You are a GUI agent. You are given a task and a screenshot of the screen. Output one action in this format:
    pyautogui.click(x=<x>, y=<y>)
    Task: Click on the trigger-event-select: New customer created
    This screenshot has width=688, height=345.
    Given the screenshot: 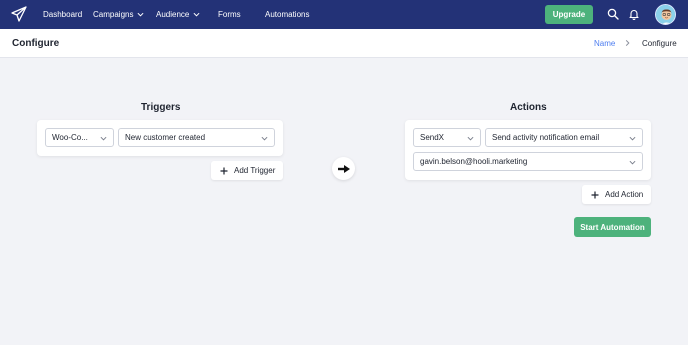 What is the action you would take?
    pyautogui.click(x=196, y=137)
    